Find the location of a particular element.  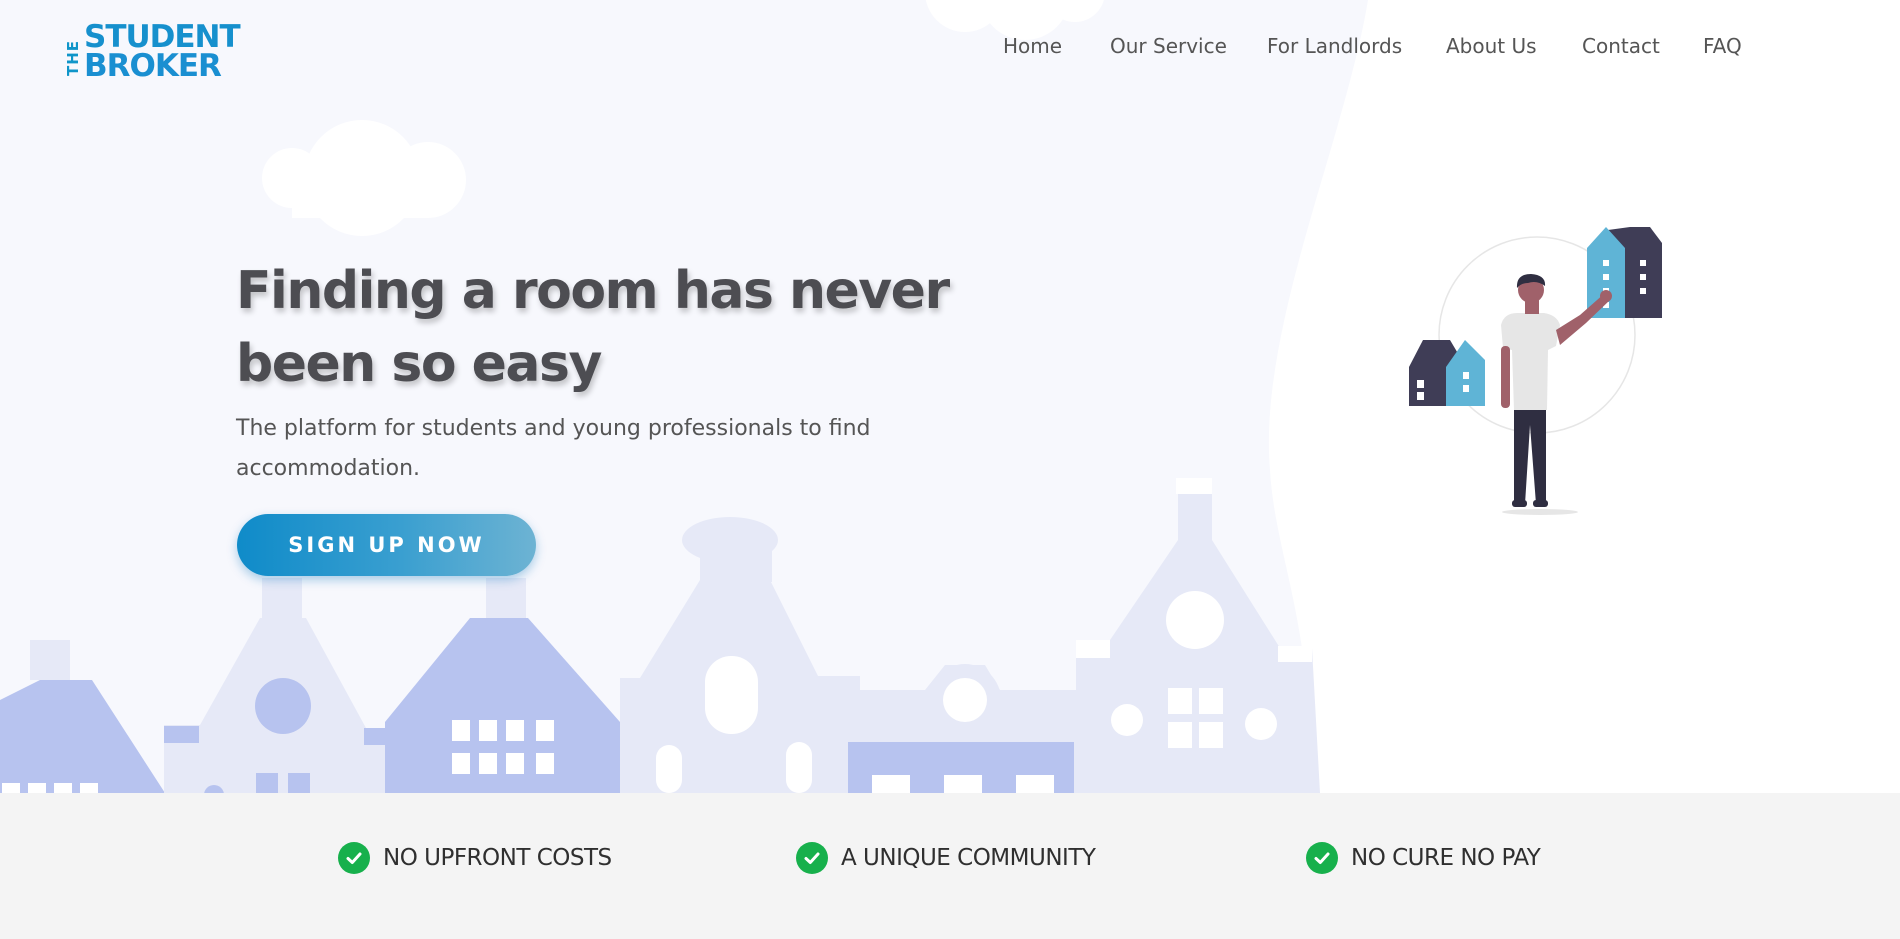

feature-item: A UNIQUE COMMUNITY is located at coordinates (946, 858).